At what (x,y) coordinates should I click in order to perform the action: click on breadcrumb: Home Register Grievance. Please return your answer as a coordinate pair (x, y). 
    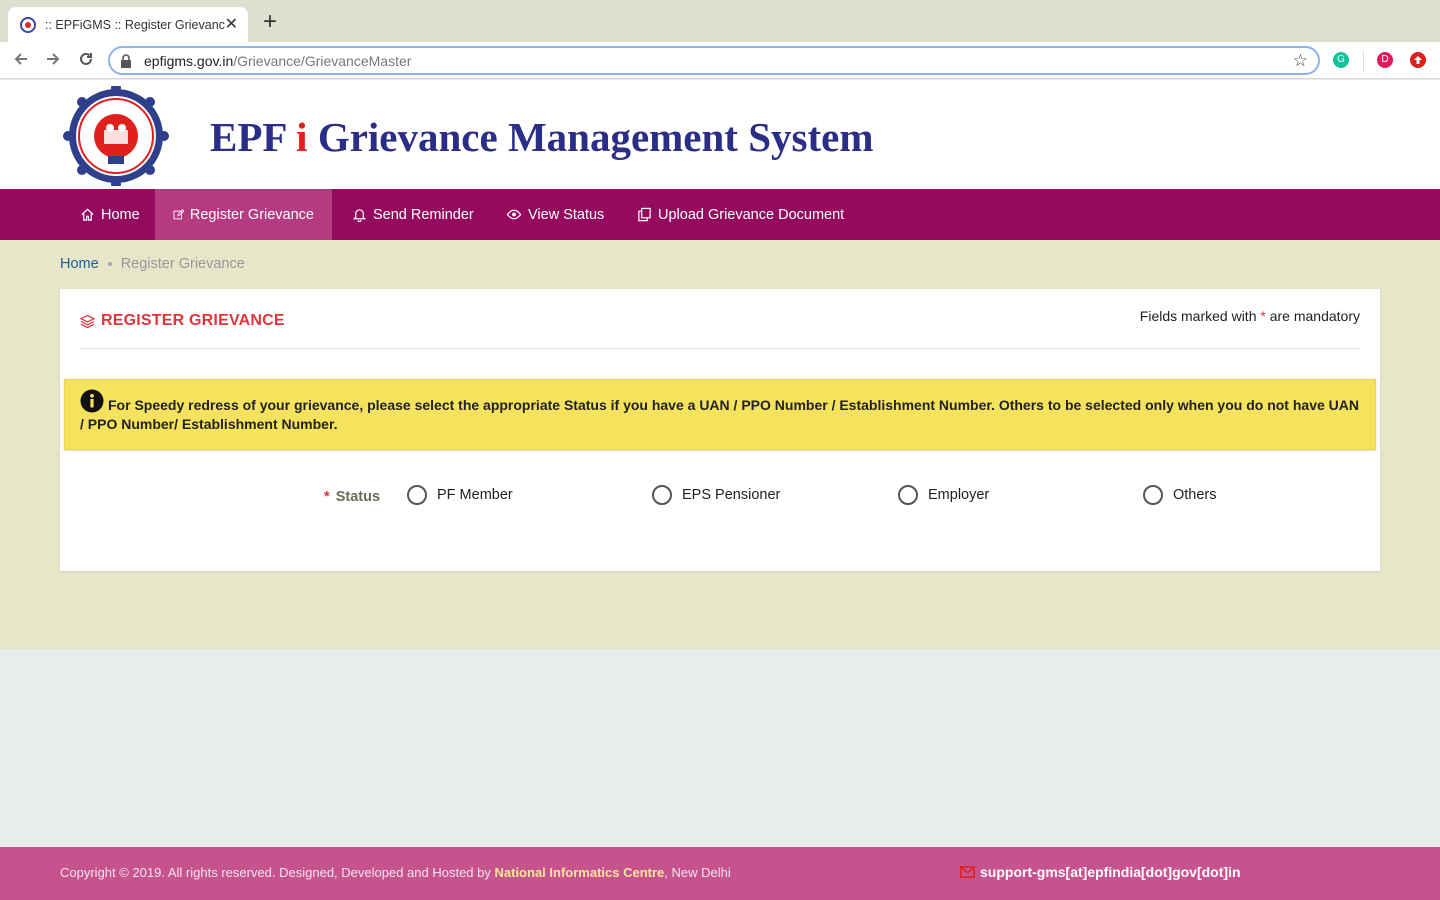
    Looking at the image, I should click on (152, 264).